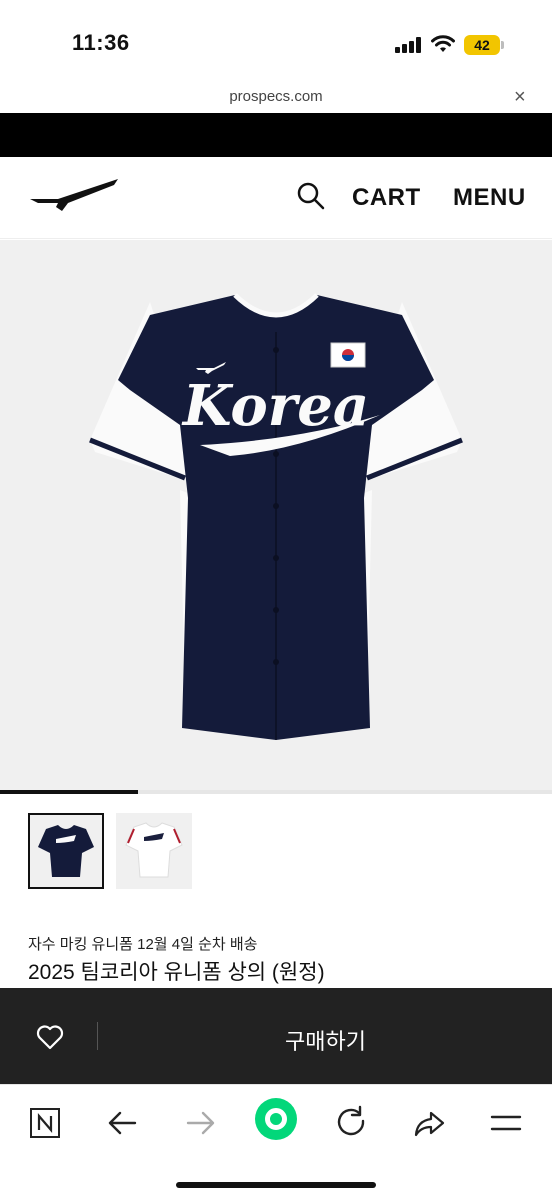 The image size is (552, 1200). What do you see at coordinates (520, 97) in the screenshot?
I see `close-icon: ×` at bounding box center [520, 97].